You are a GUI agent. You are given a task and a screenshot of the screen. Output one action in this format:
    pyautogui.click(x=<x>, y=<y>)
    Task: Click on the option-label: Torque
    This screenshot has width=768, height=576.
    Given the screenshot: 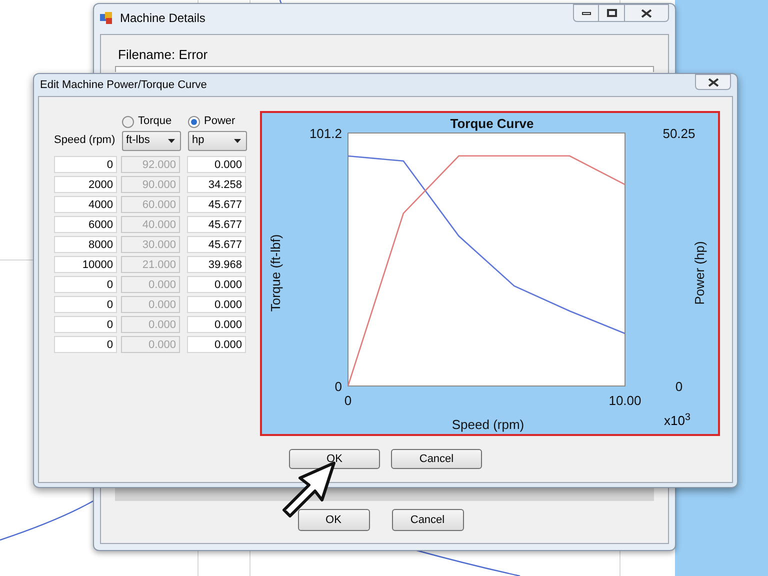 What is the action you would take?
    pyautogui.click(x=155, y=122)
    